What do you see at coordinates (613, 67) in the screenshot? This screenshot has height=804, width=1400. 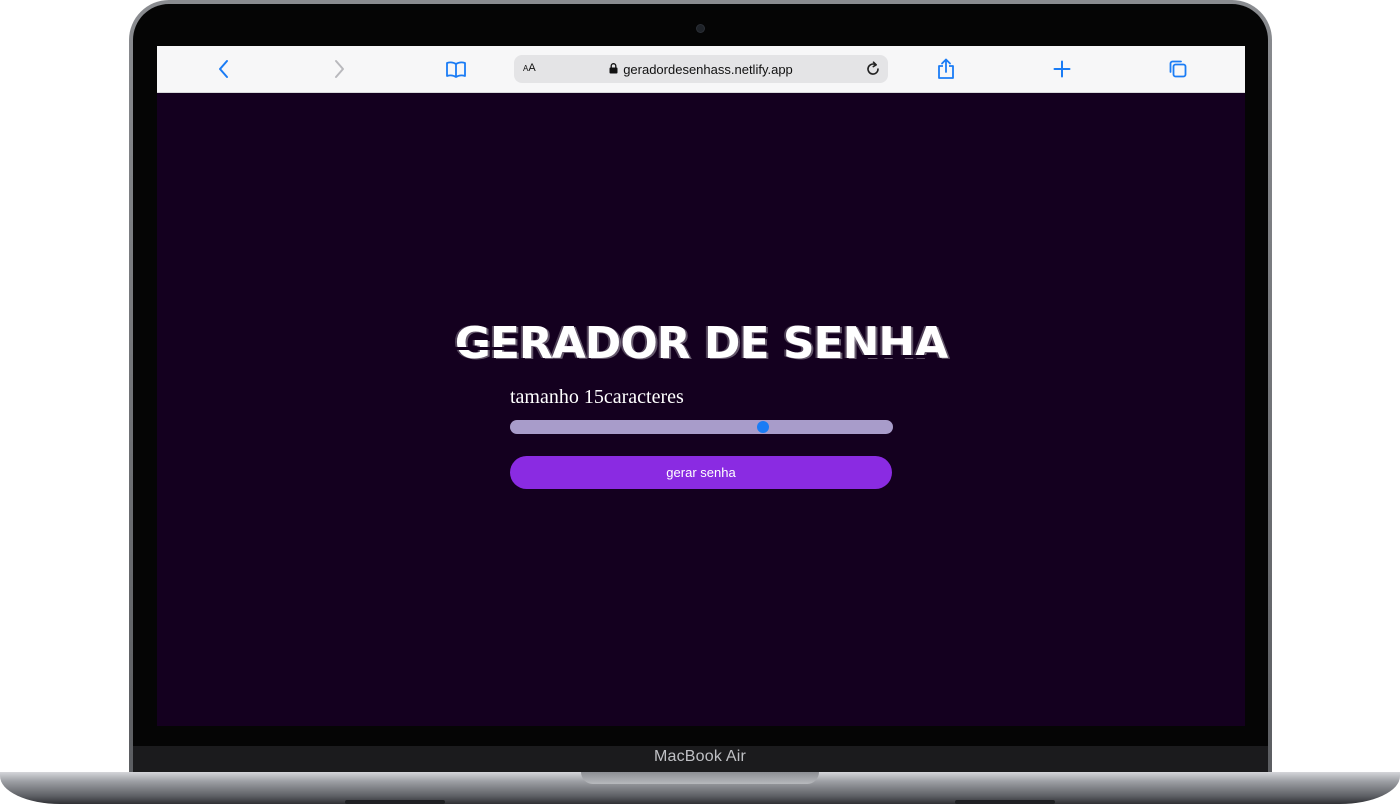 I see `lock-icon` at bounding box center [613, 67].